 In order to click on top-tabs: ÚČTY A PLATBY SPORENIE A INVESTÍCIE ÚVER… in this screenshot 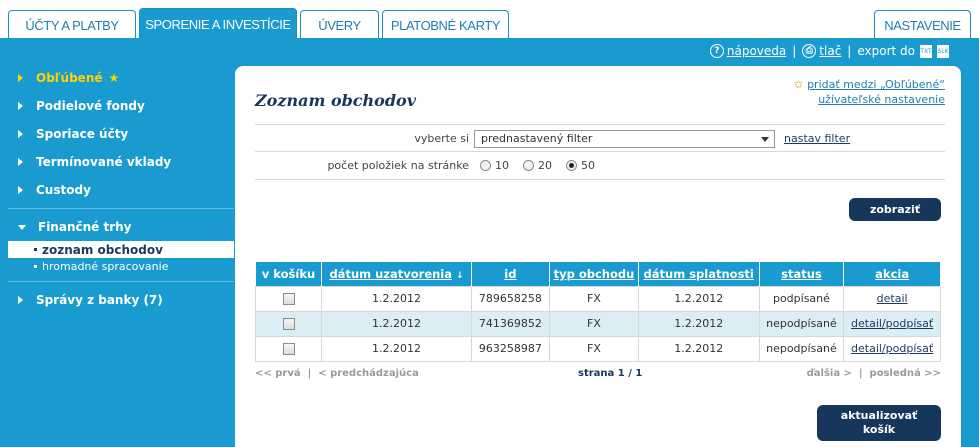, I will do `click(489, 19)`.